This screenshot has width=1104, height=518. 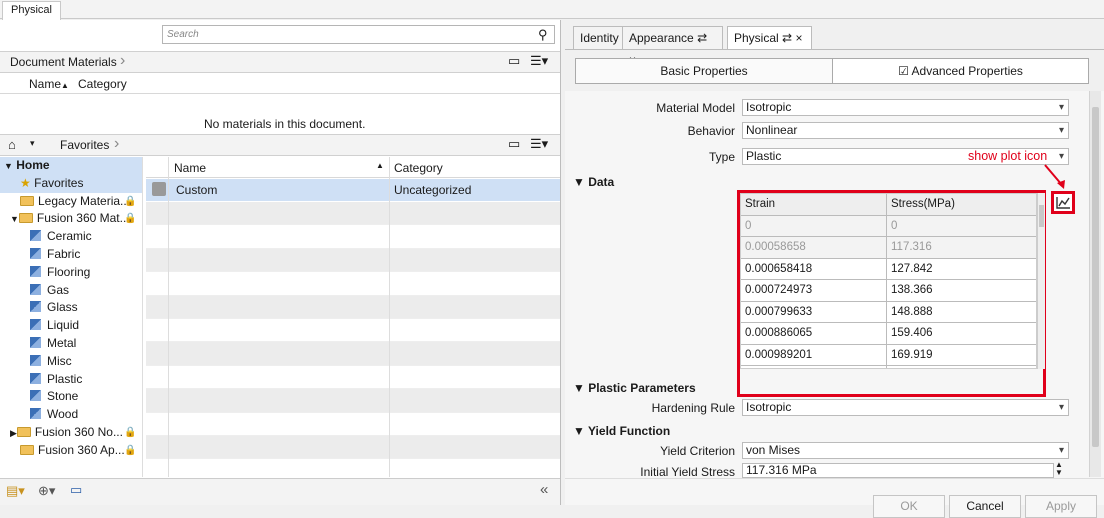 I want to click on stress-cell: 117.316, so click(x=961, y=247).